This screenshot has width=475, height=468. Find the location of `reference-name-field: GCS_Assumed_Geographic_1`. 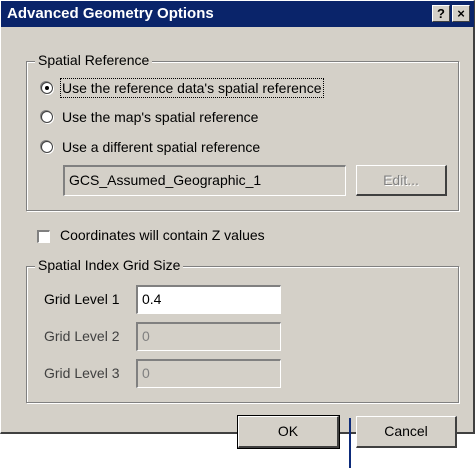

reference-name-field: GCS_Assumed_Geographic_1 is located at coordinates (204, 180).